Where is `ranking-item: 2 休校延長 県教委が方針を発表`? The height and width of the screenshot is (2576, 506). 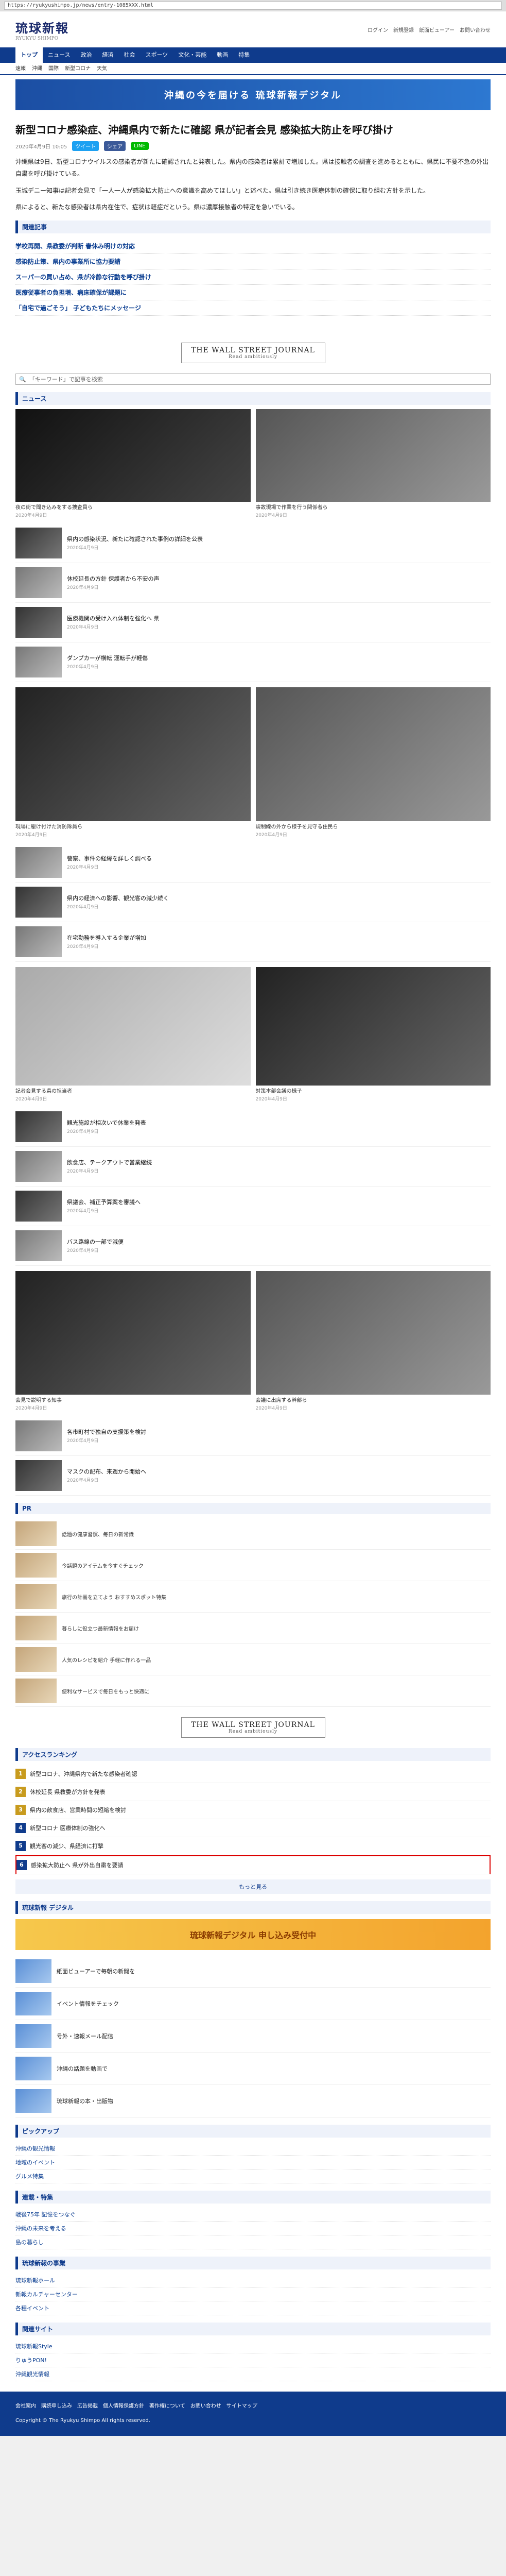 ranking-item: 2 休校延長 県教委が方針を発表 is located at coordinates (253, 1792).